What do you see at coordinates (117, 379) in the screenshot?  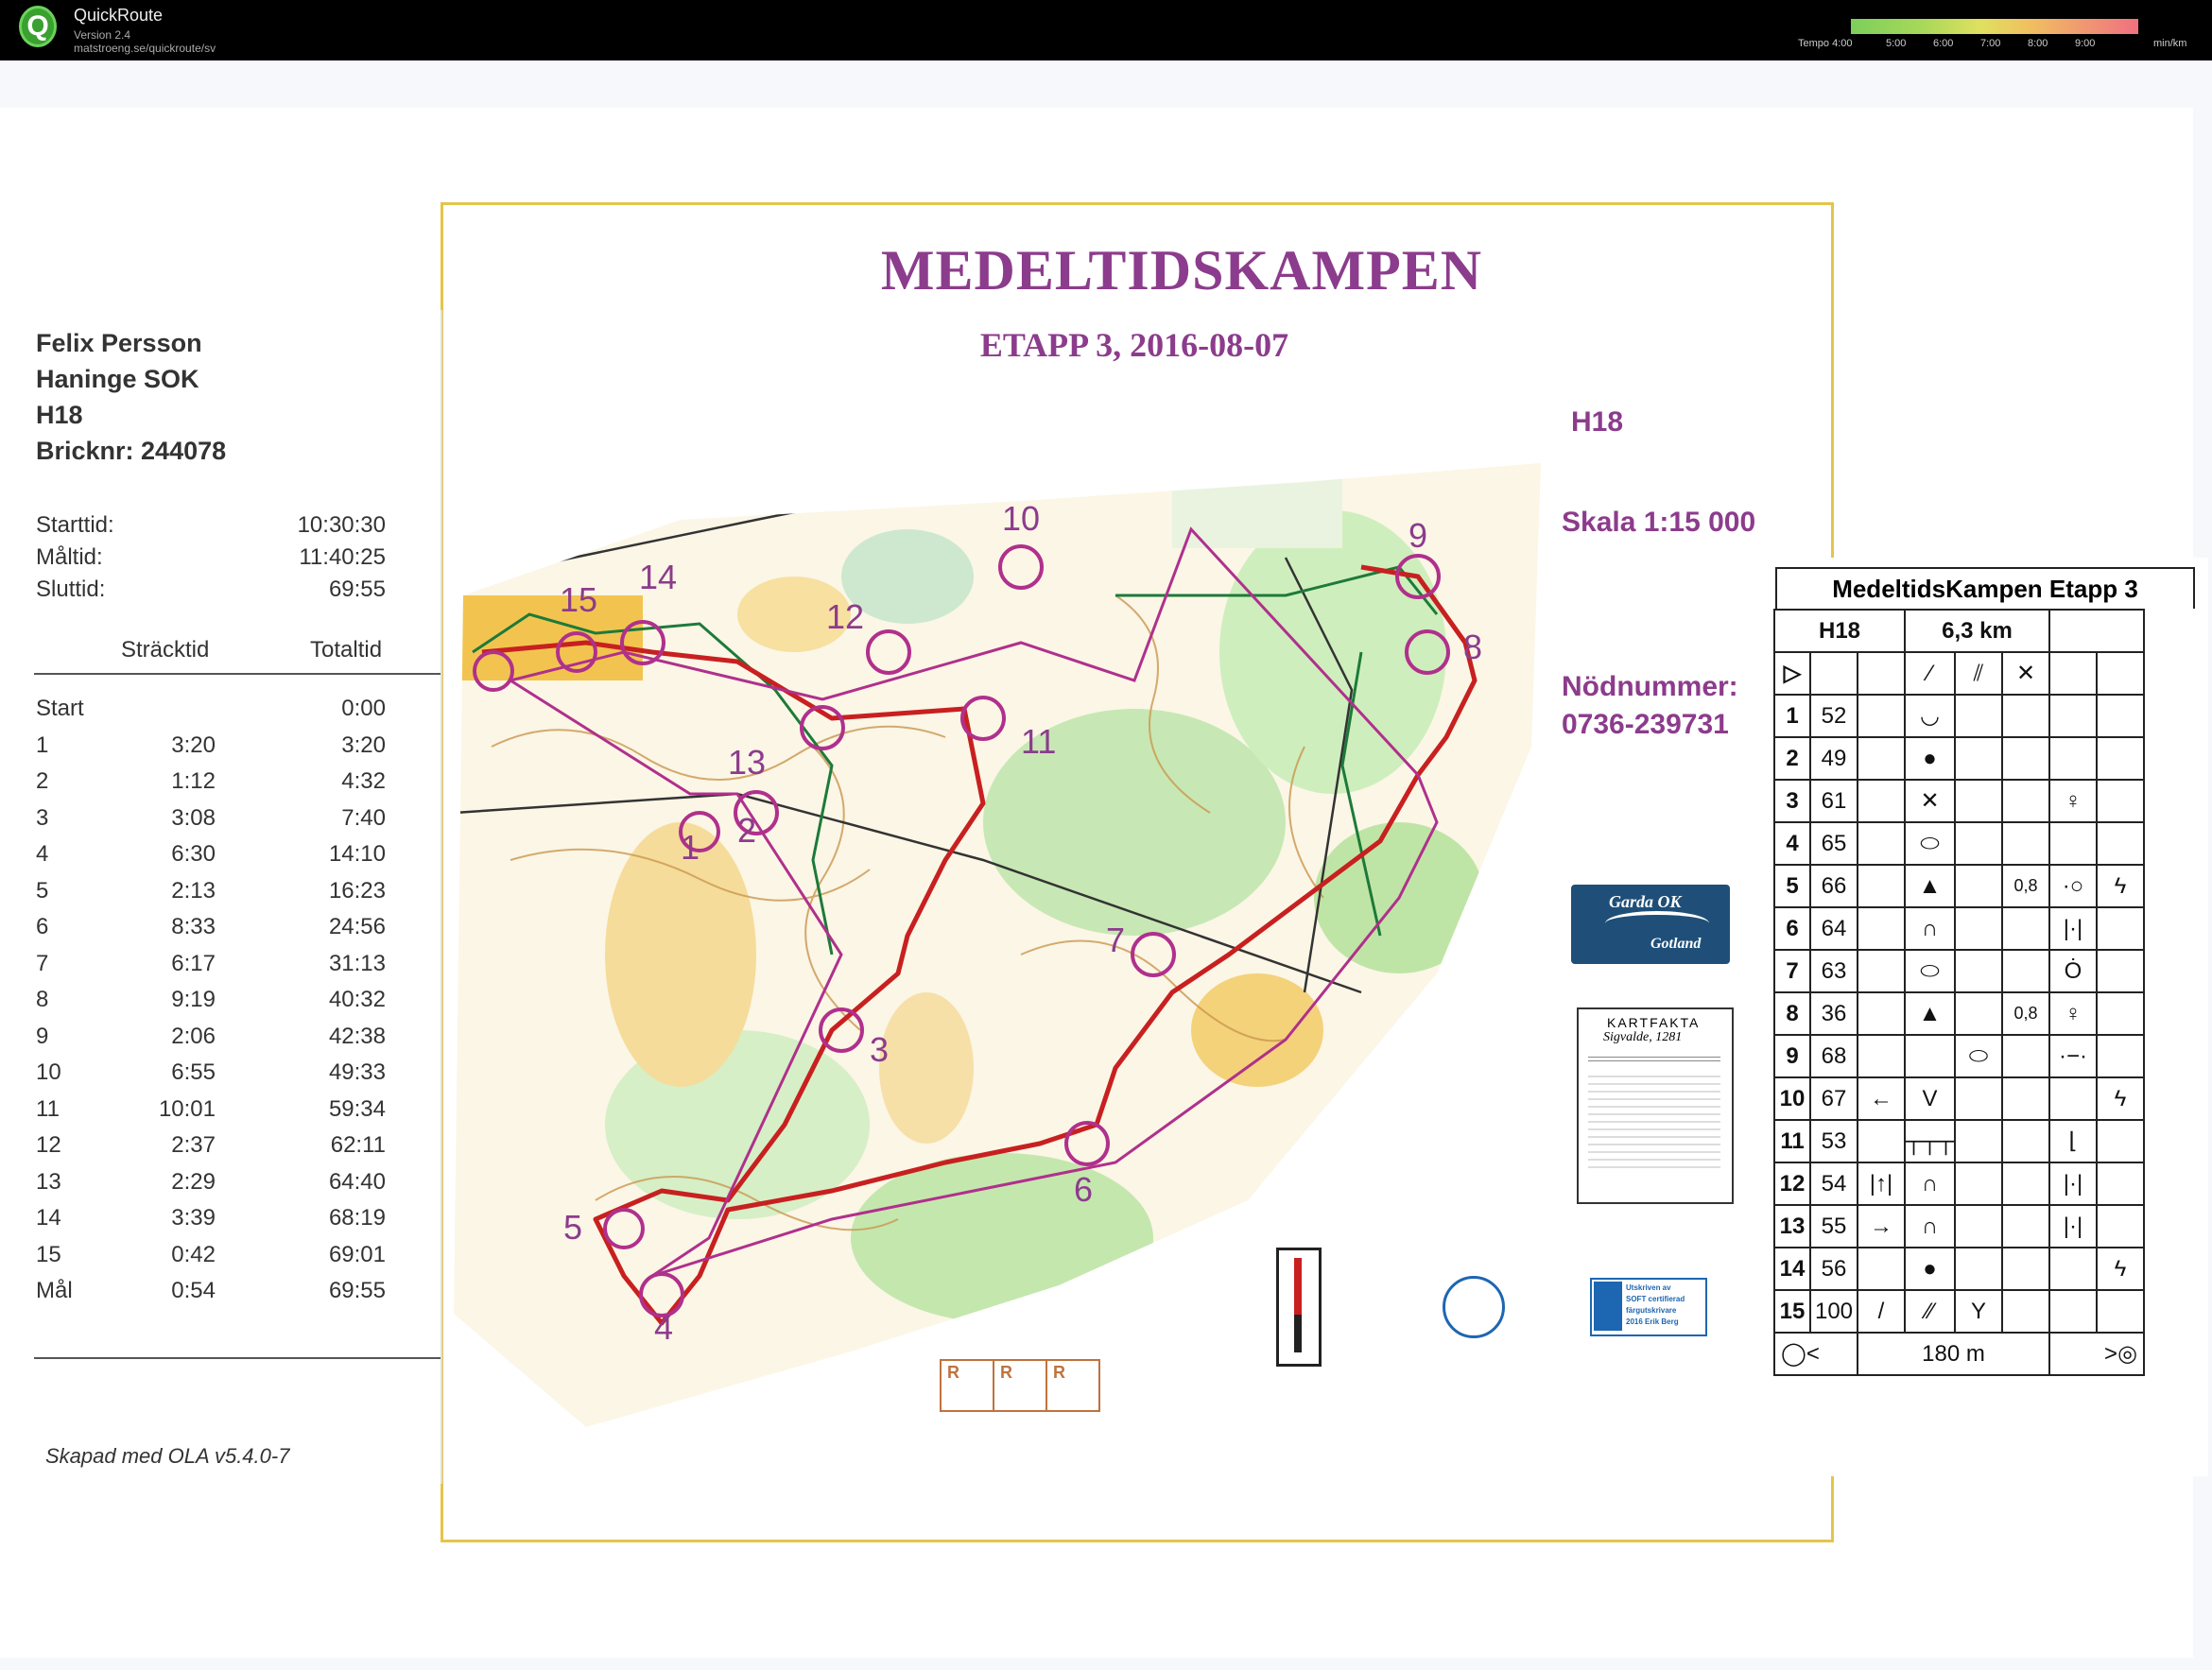 I see `runner-club: Haninge SOK` at bounding box center [117, 379].